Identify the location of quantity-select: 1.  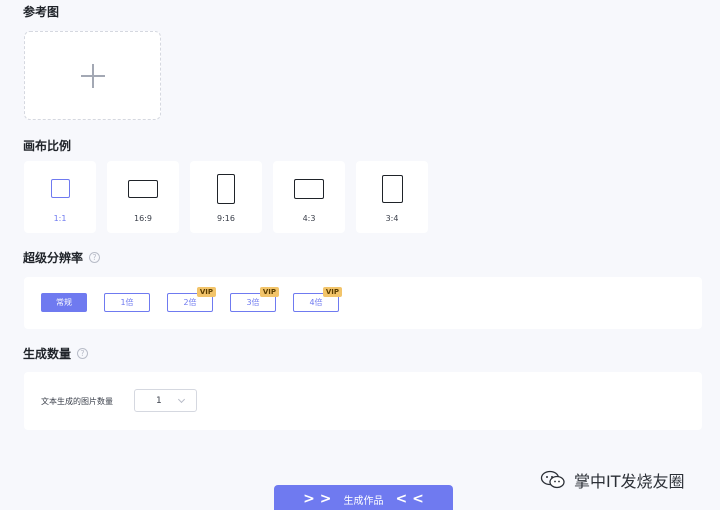
(165, 400).